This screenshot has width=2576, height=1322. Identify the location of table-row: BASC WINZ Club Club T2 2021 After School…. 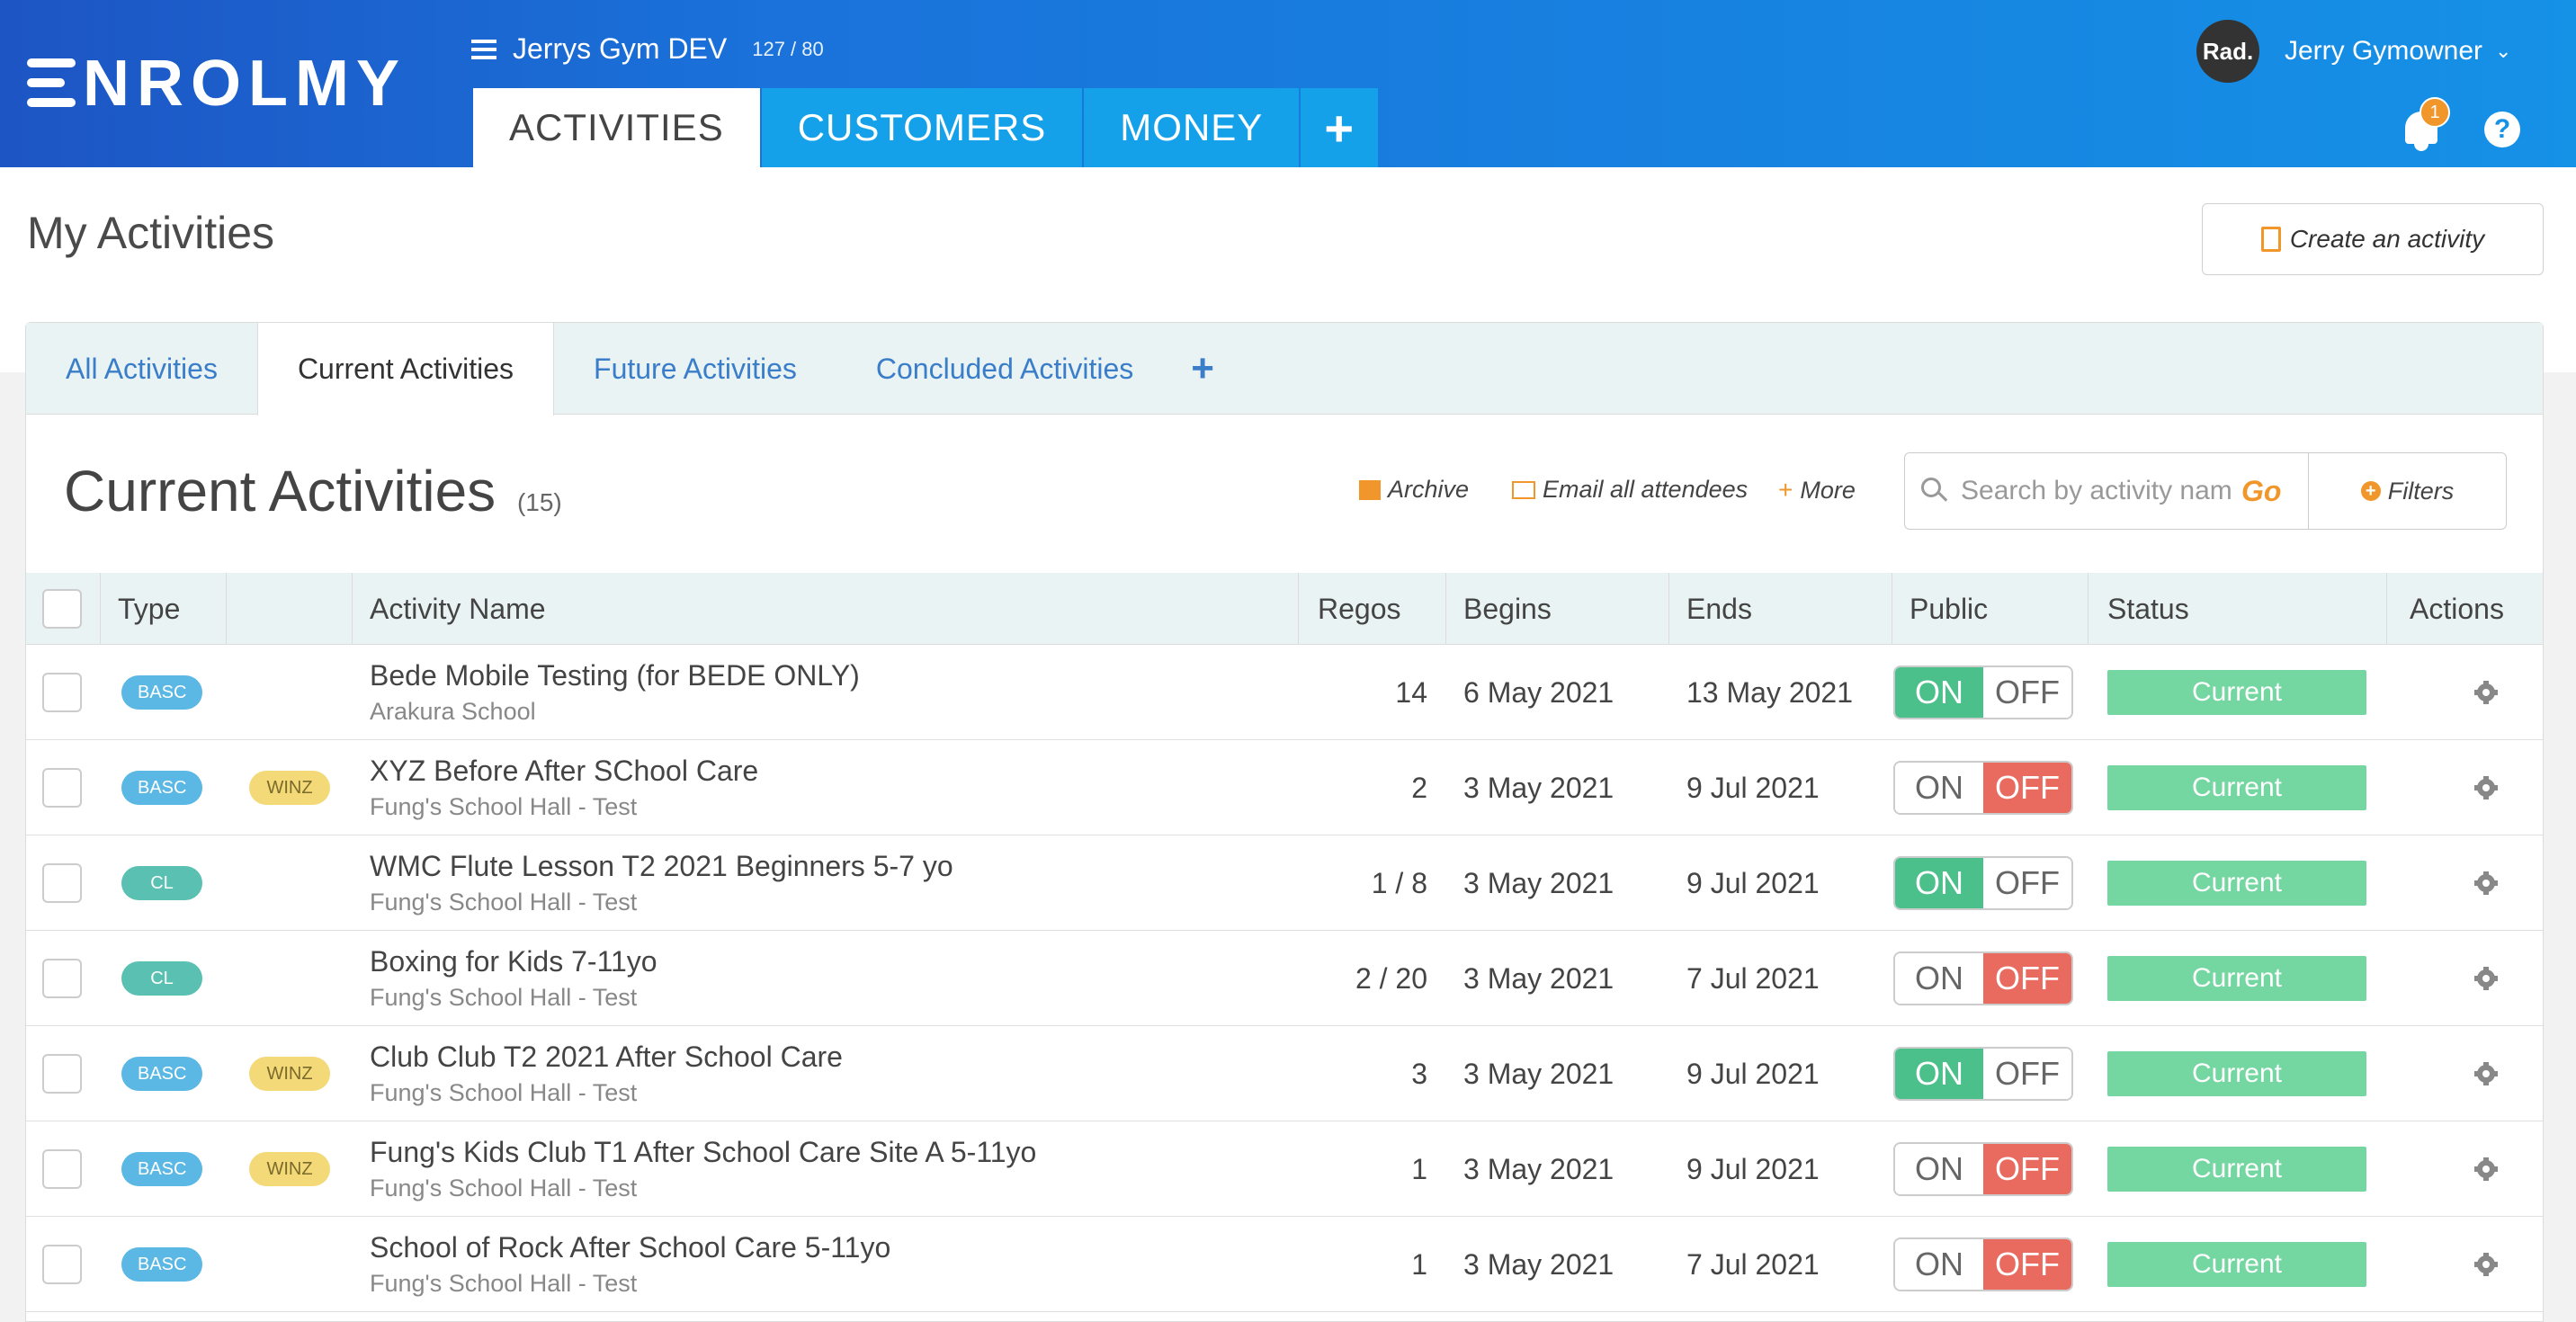
(1284, 1073).